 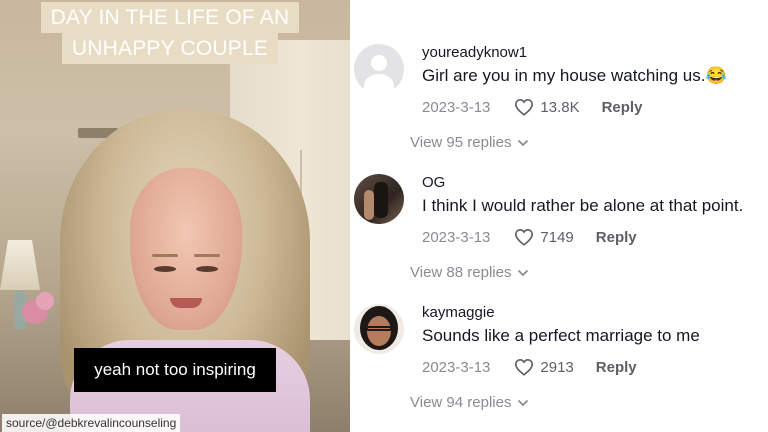 What do you see at coordinates (433, 182) in the screenshot?
I see `comment-username: OG` at bounding box center [433, 182].